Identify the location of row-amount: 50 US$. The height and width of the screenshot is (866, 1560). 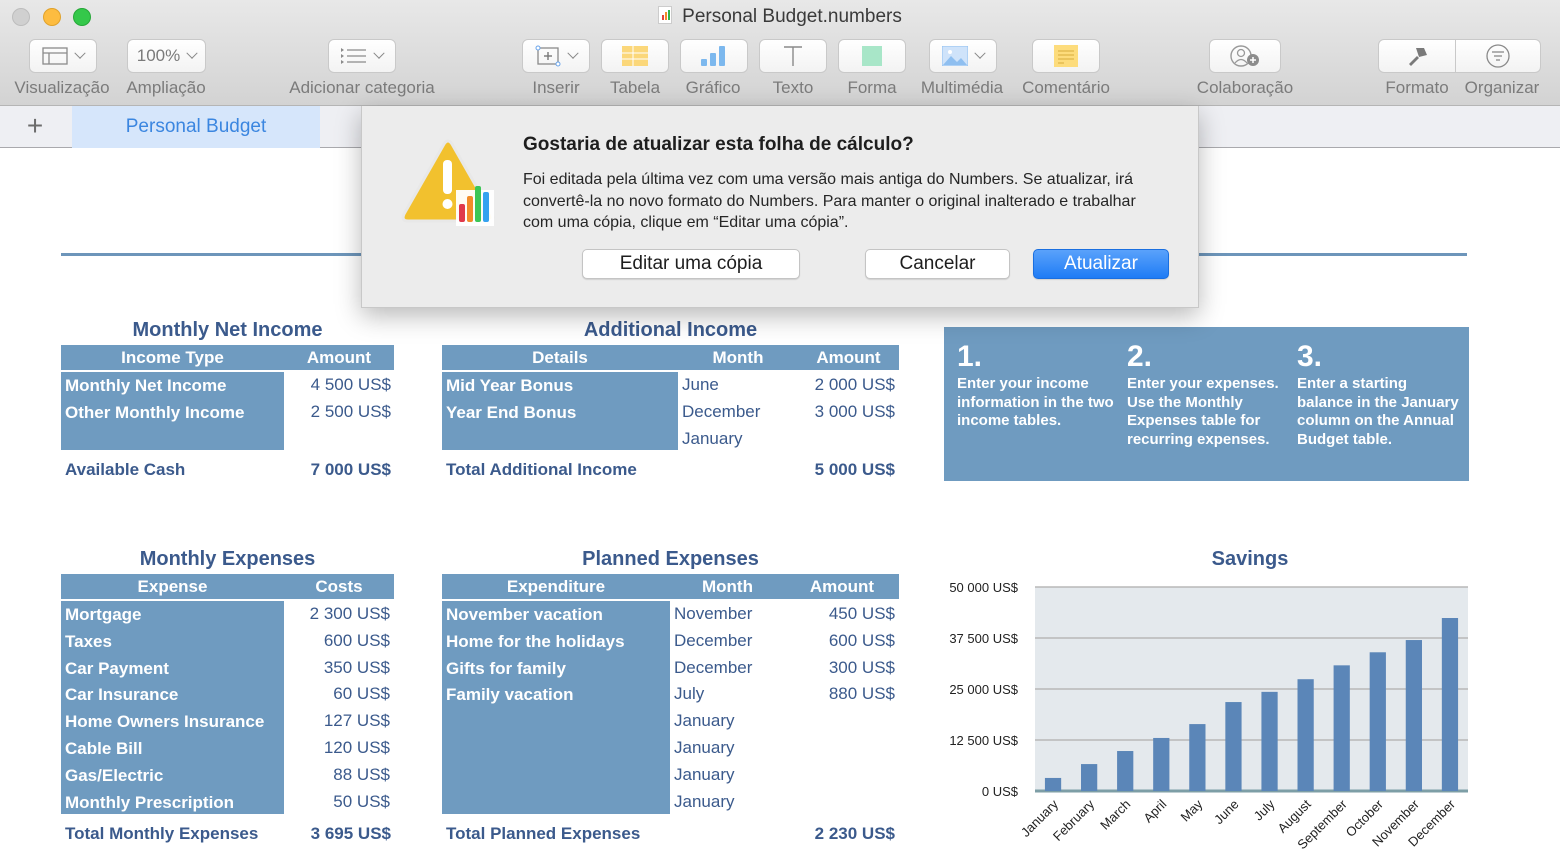
(361, 801).